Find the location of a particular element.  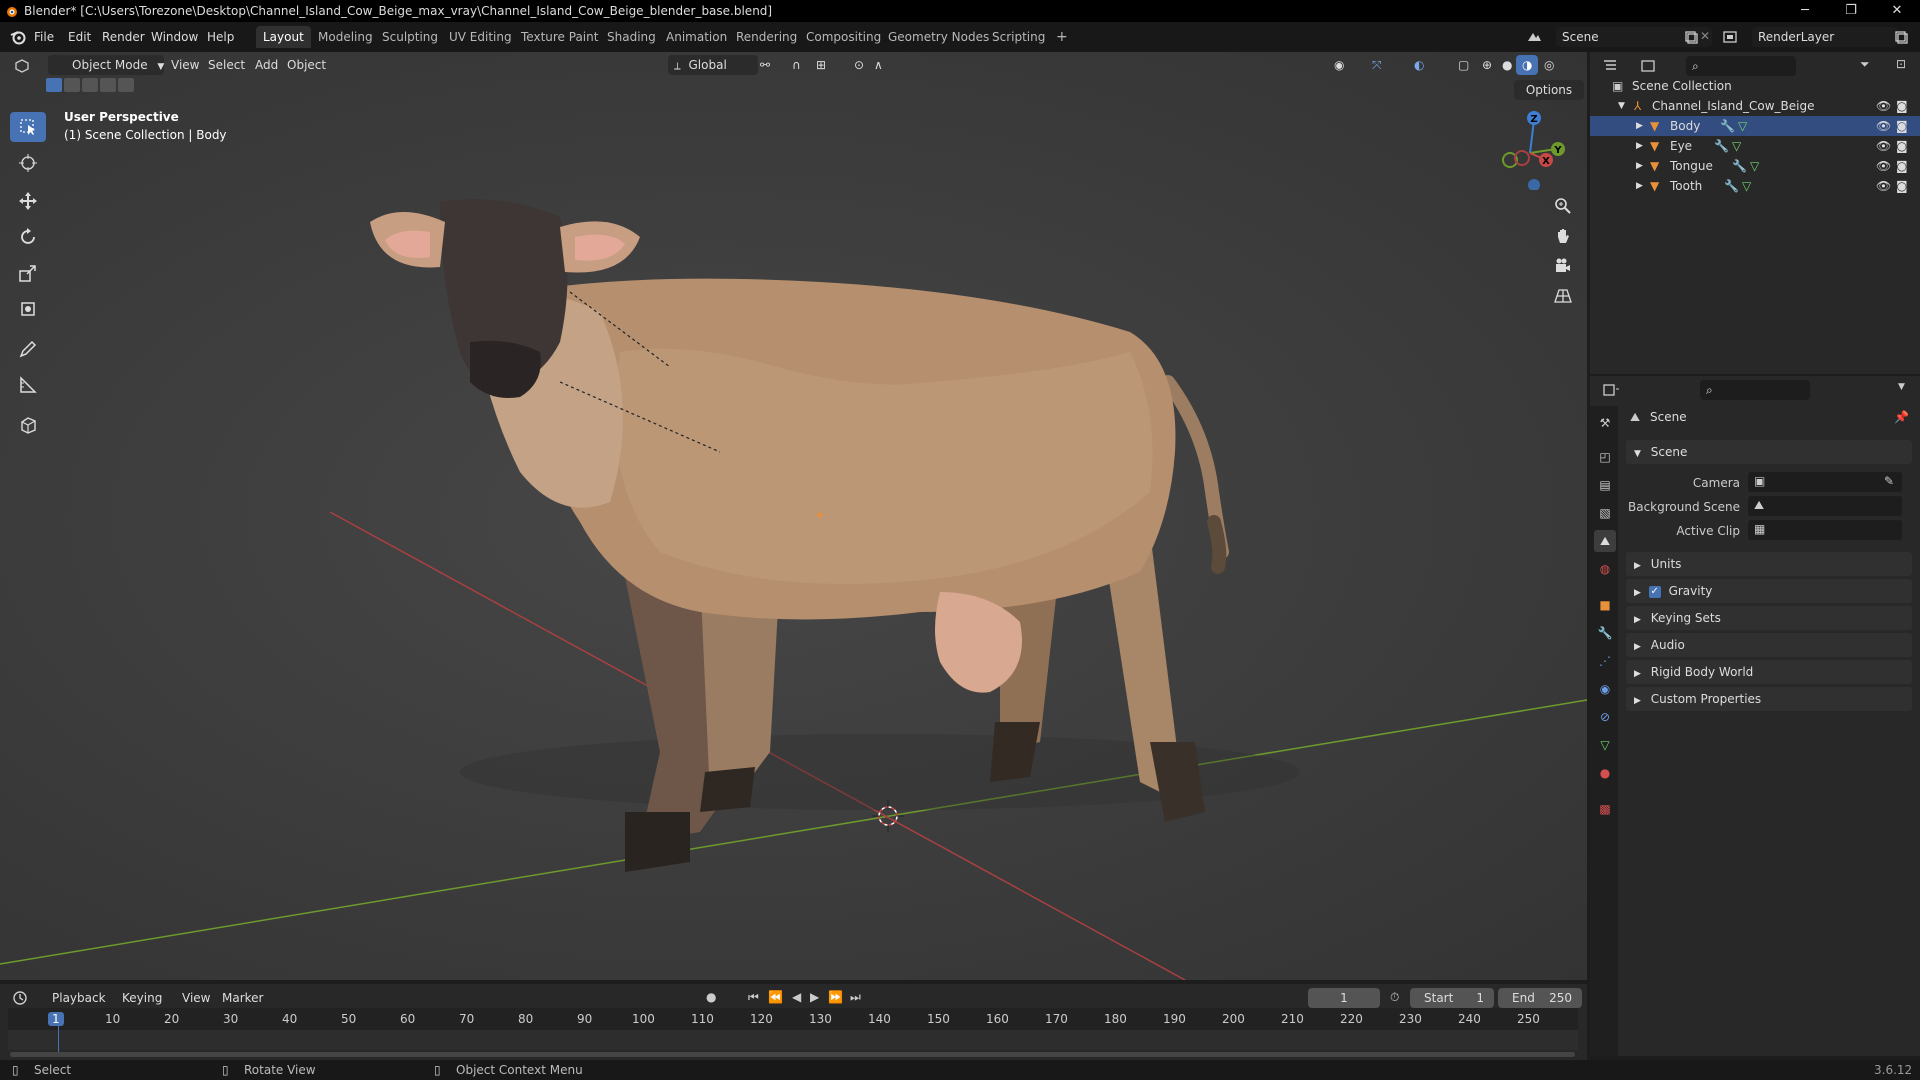

gizmo-toggle-icon: ⤧ is located at coordinates (1377, 65).